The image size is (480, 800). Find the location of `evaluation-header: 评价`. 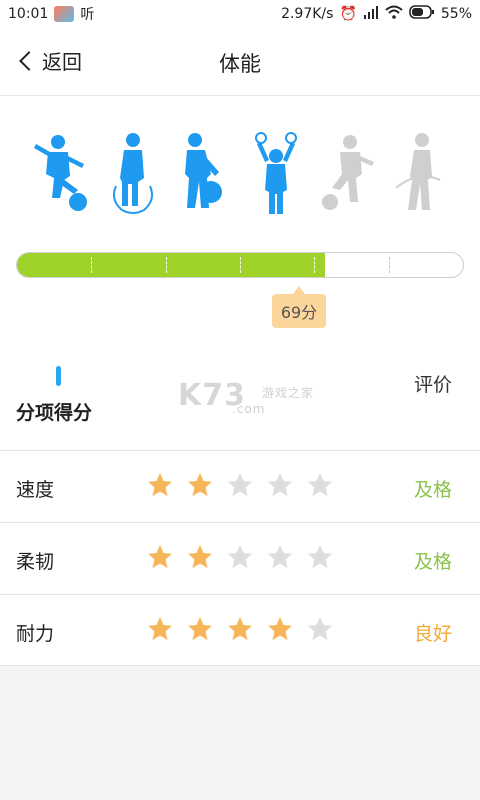

evaluation-header: 评价 is located at coordinates (432, 385).